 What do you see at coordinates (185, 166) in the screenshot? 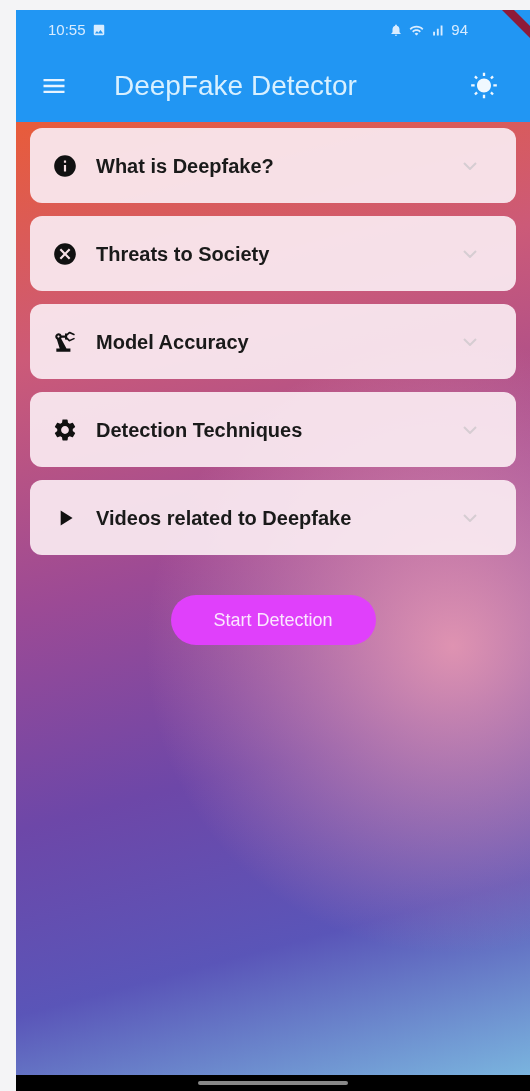
I see `section-title: What is Deepfake?` at bounding box center [185, 166].